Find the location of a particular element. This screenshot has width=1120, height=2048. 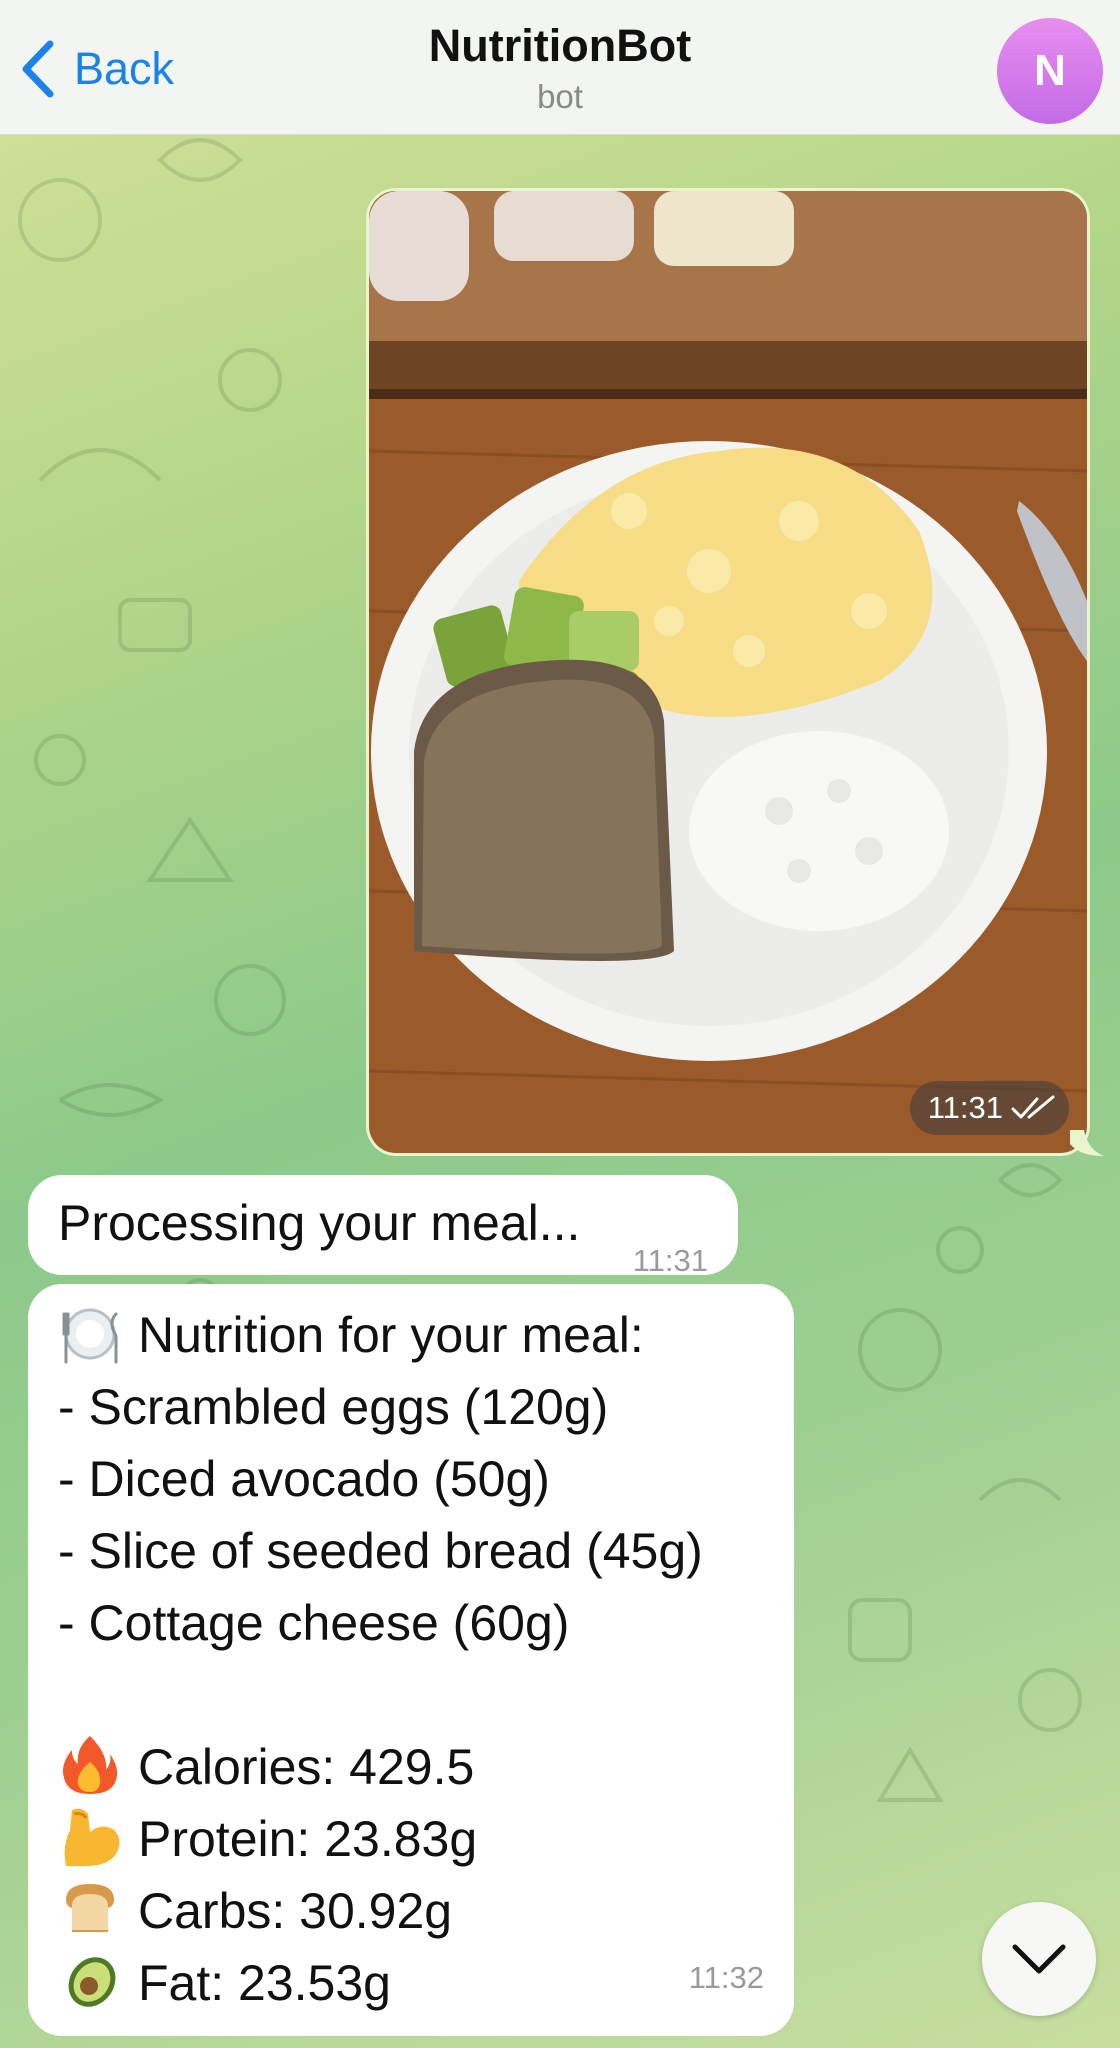

plate-icon is located at coordinates (90, 1332).